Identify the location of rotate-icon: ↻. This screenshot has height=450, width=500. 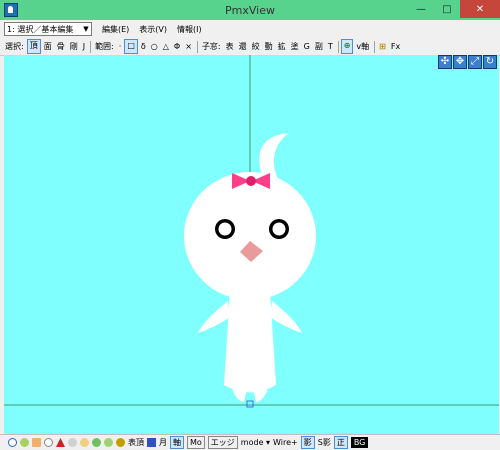
(490, 62).